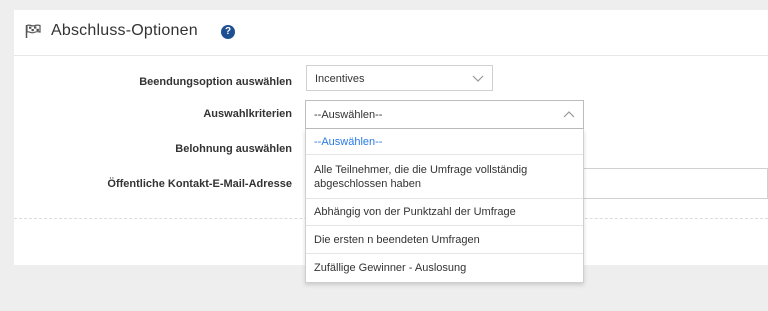  What do you see at coordinates (444, 212) in the screenshot?
I see `dropdown-option: Abhängig von der Punktzahl der Umfrage` at bounding box center [444, 212].